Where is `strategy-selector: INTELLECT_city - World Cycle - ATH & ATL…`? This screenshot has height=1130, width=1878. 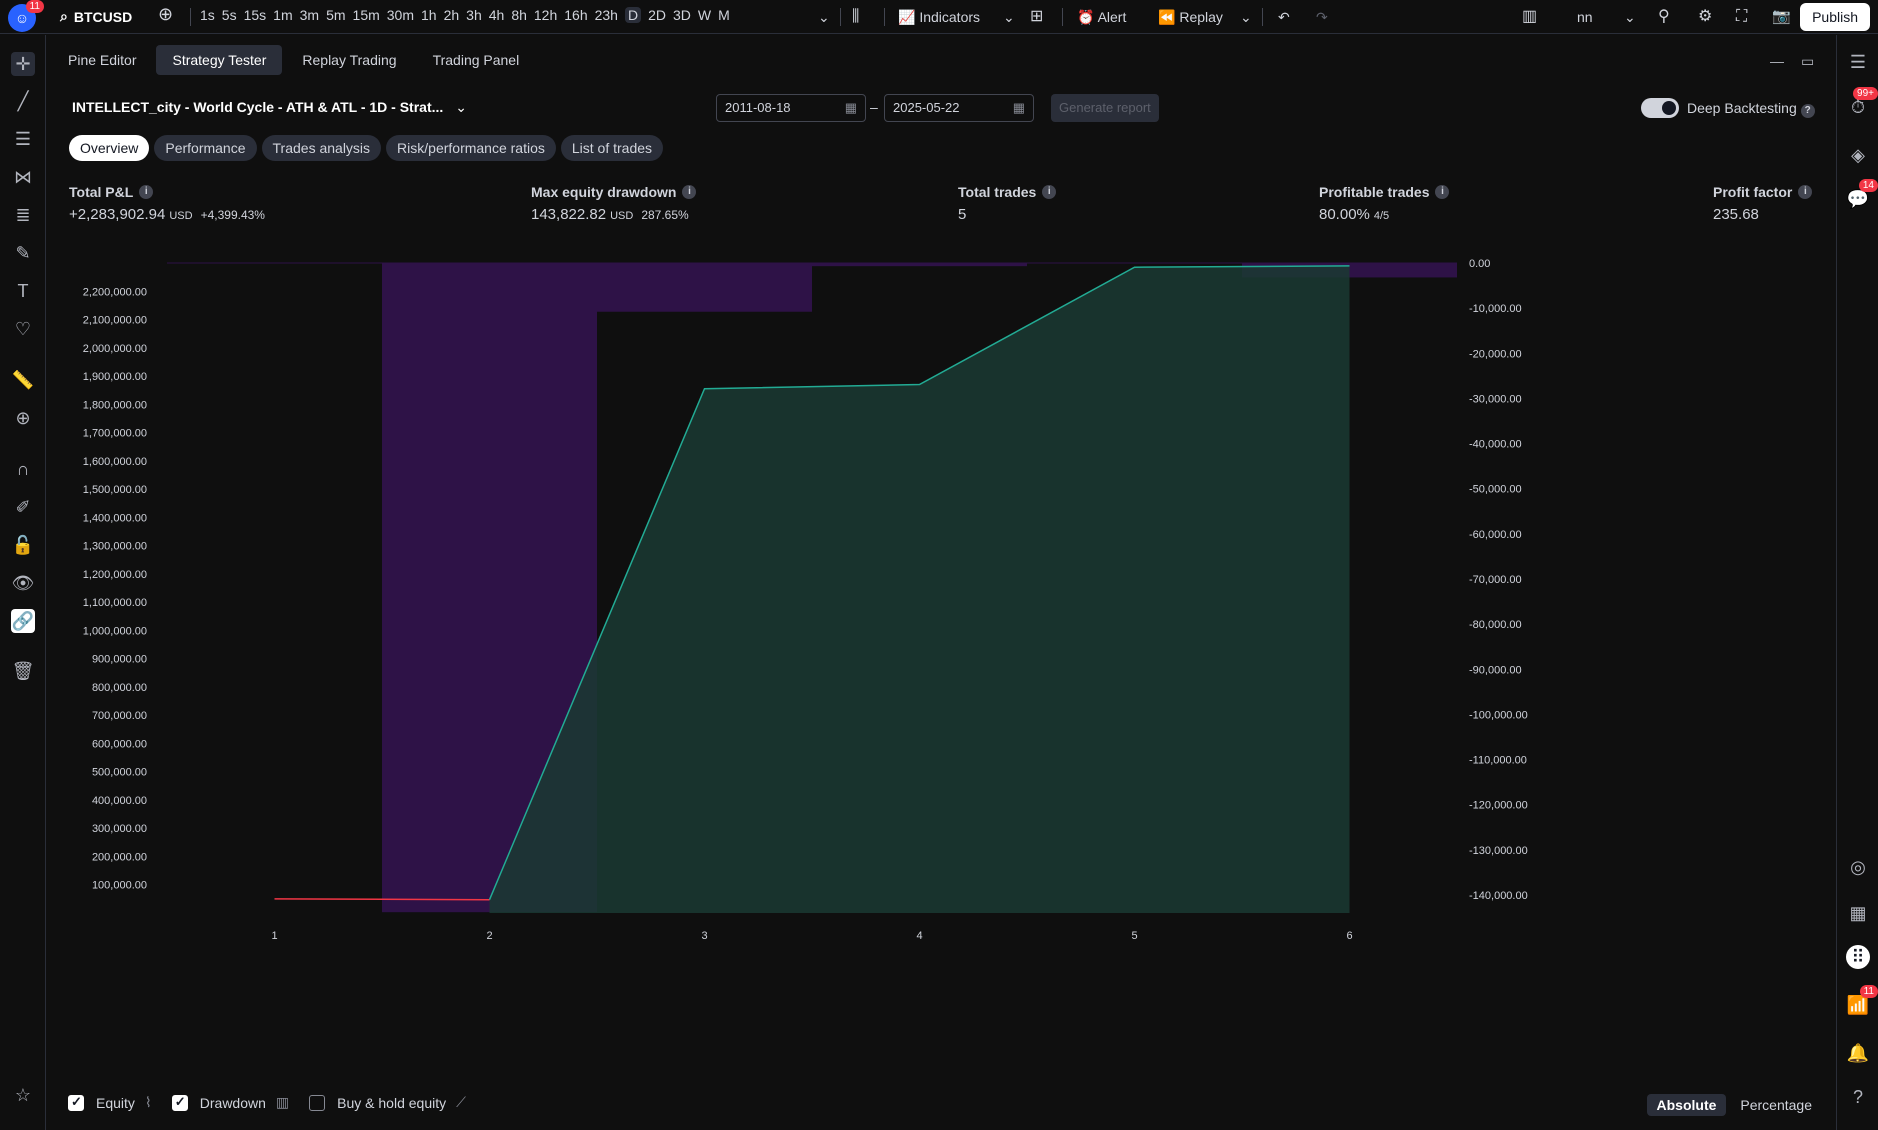 strategy-selector: INTELLECT_city - World Cycle - ATH & ATL… is located at coordinates (269, 107).